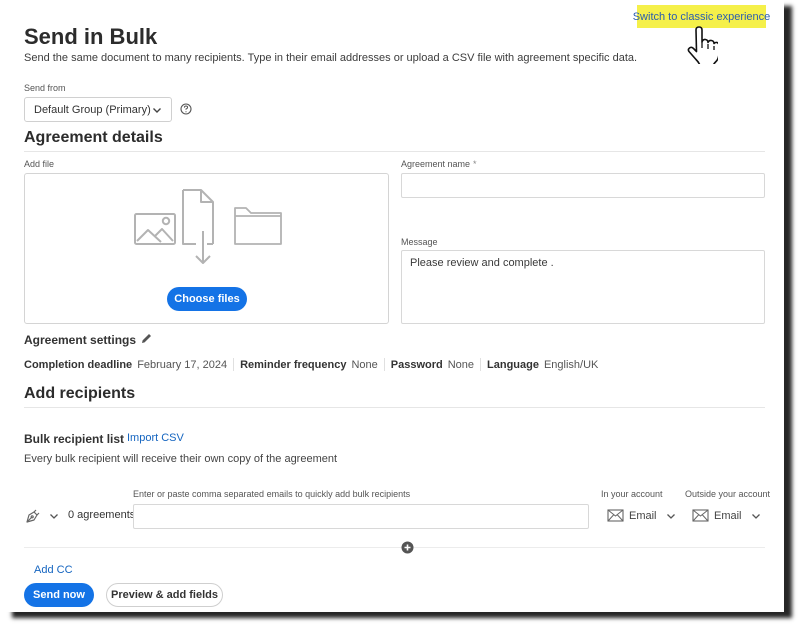 This screenshot has height=624, width=799. Describe the element at coordinates (475, 164) in the screenshot. I see `required-marker: *` at that location.